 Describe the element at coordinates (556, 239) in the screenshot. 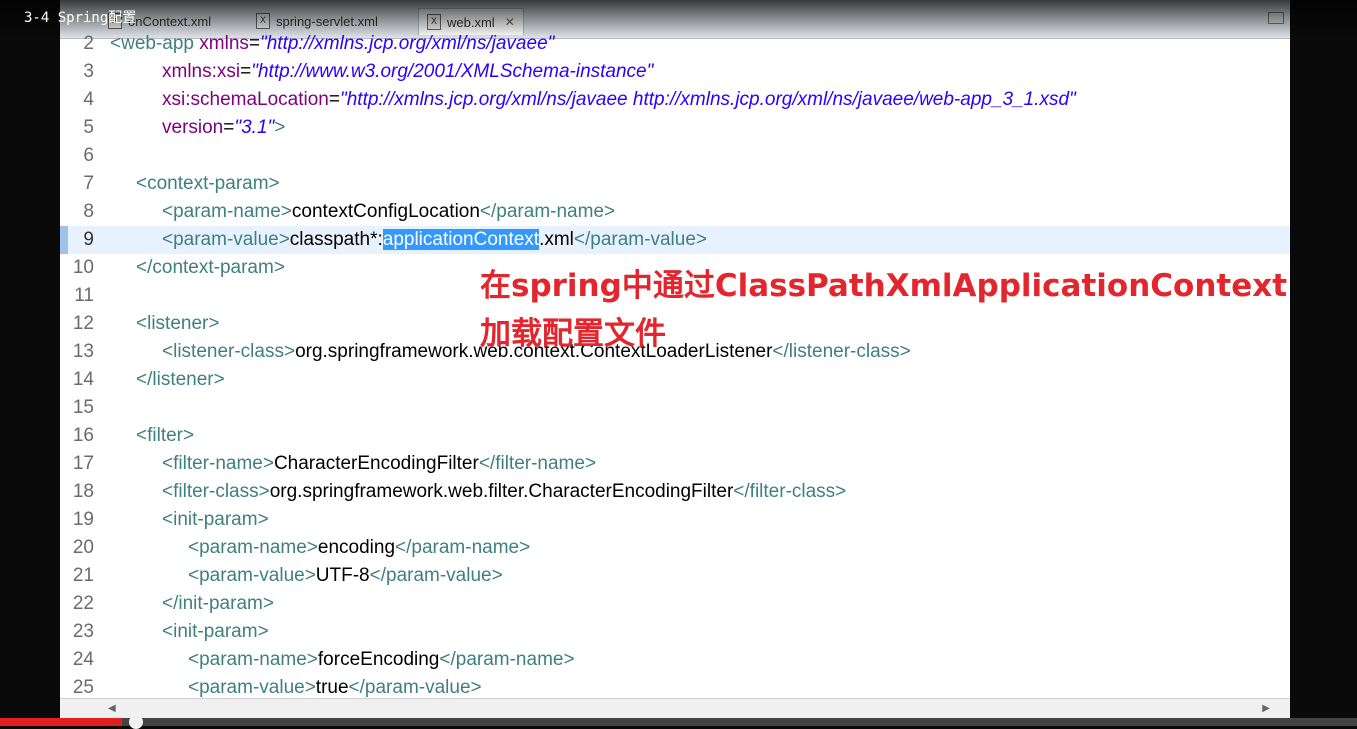

I see `code-token: .xml` at that location.